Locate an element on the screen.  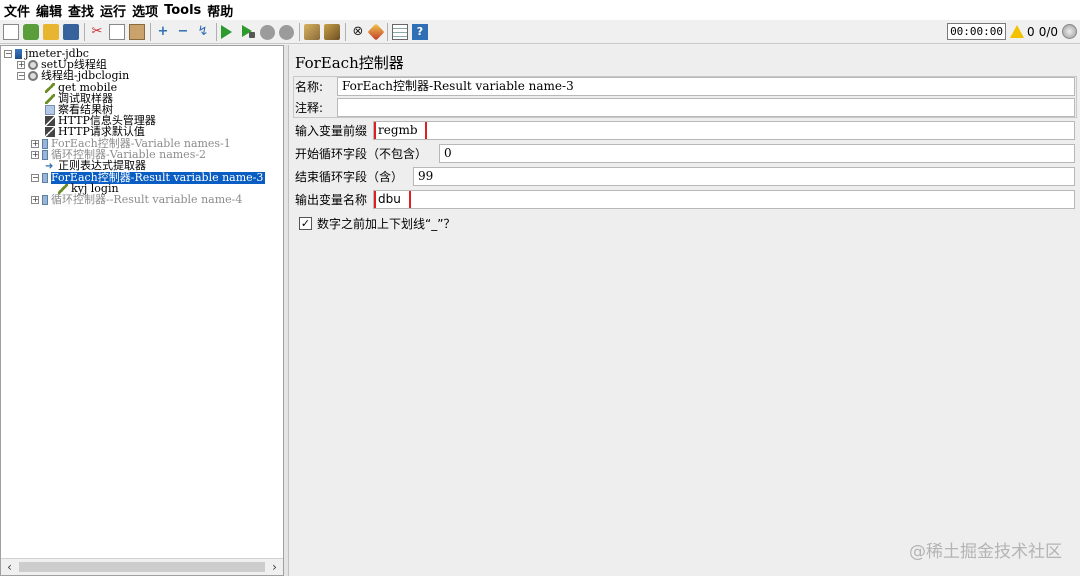
shutdown-icon is located at coordinates (286, 32).